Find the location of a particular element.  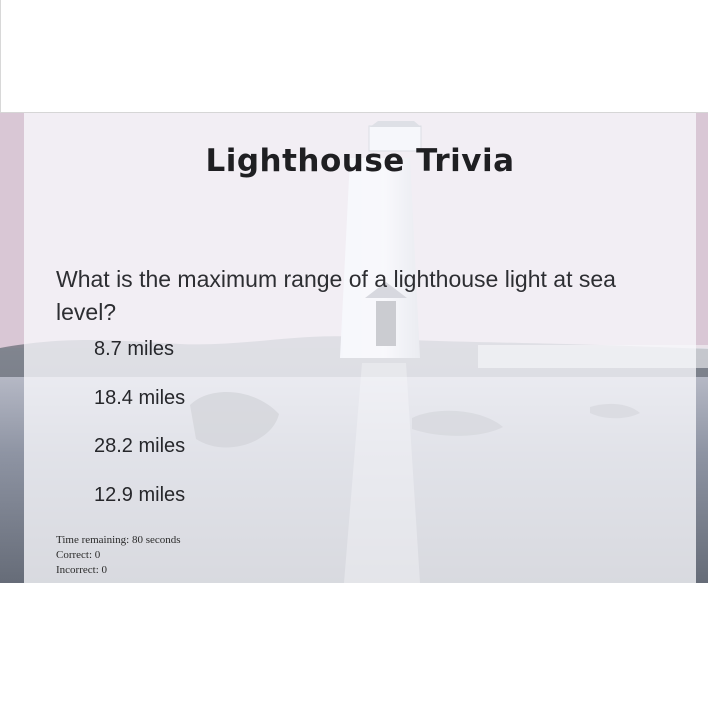

answer-option-2: 18.4 miles is located at coordinates (204, 411).